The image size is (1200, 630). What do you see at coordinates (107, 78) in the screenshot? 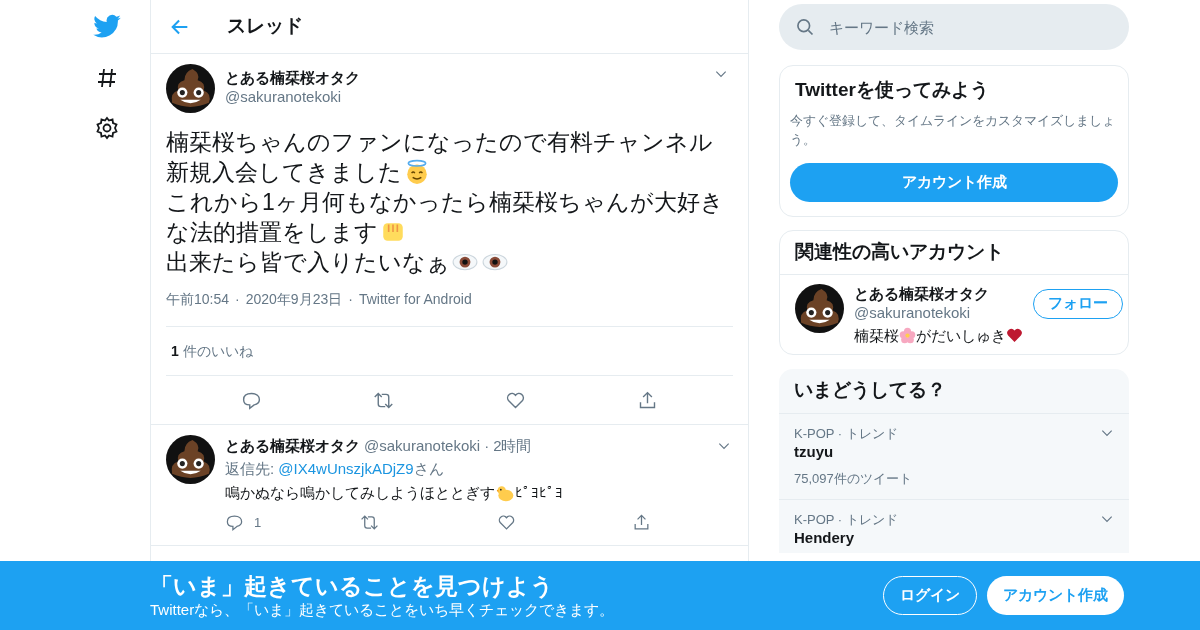
I see `hashtag-icon` at bounding box center [107, 78].